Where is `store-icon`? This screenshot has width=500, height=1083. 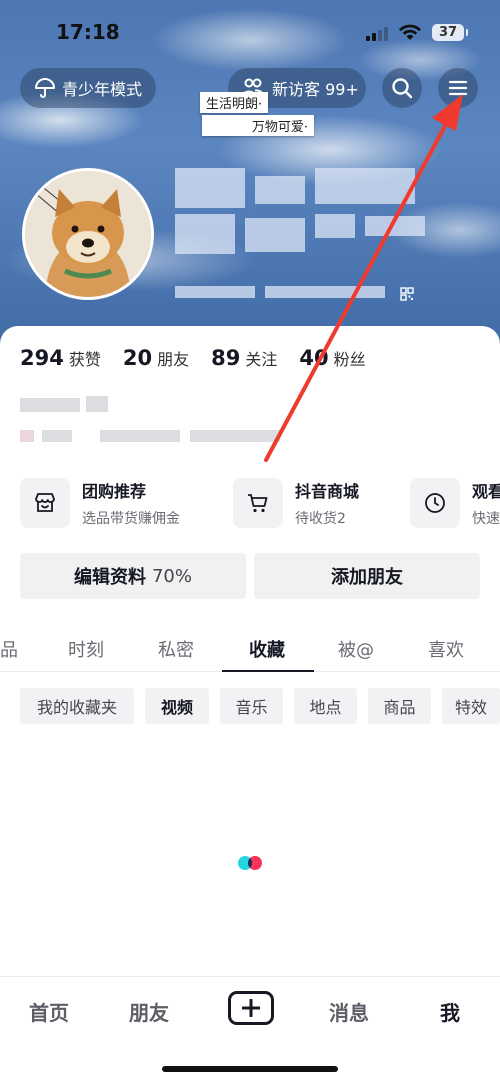 store-icon is located at coordinates (45, 502).